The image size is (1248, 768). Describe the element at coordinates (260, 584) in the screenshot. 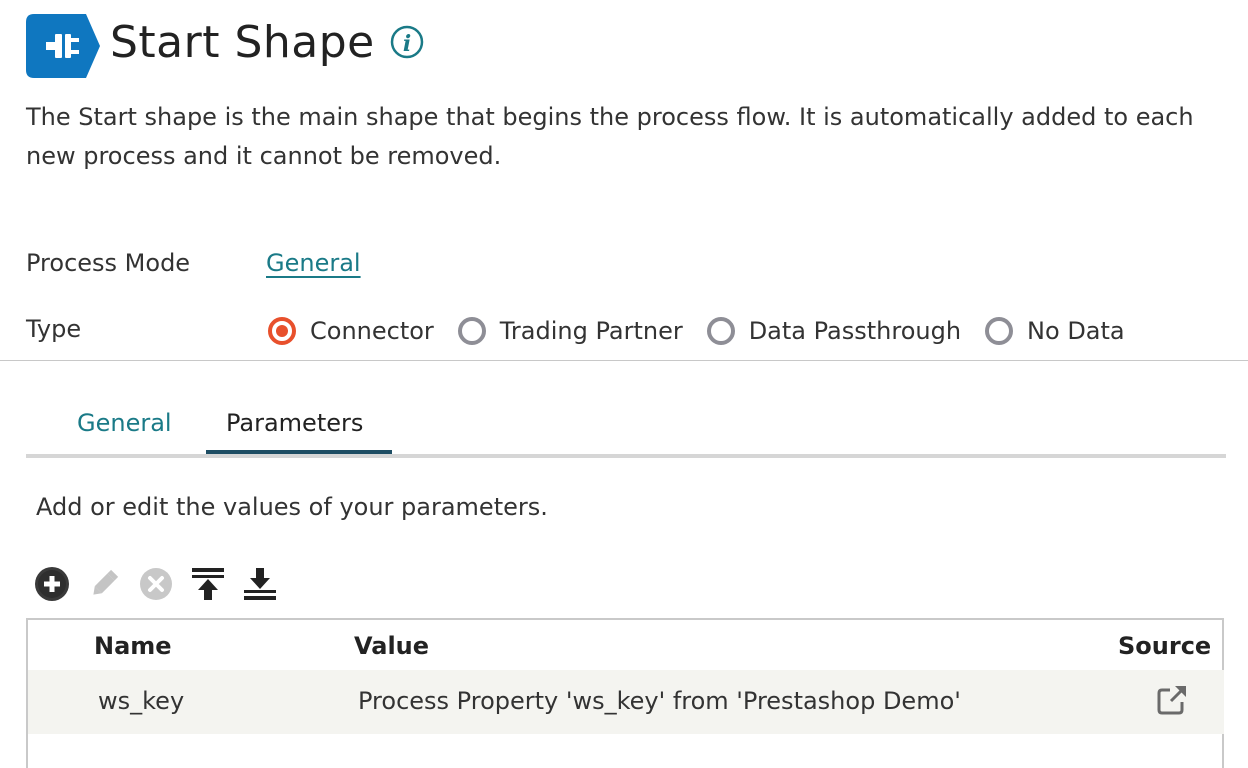

I see `move-to-bottom-icon` at that location.